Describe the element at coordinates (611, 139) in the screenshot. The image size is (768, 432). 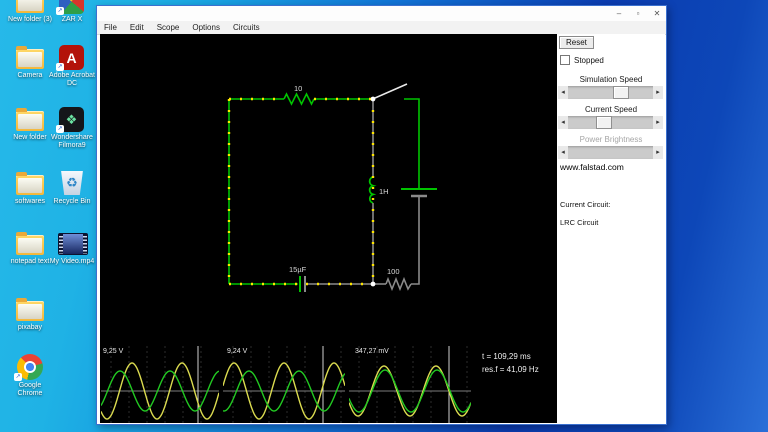
I see `power-brightness-label: Power Brightness` at that location.